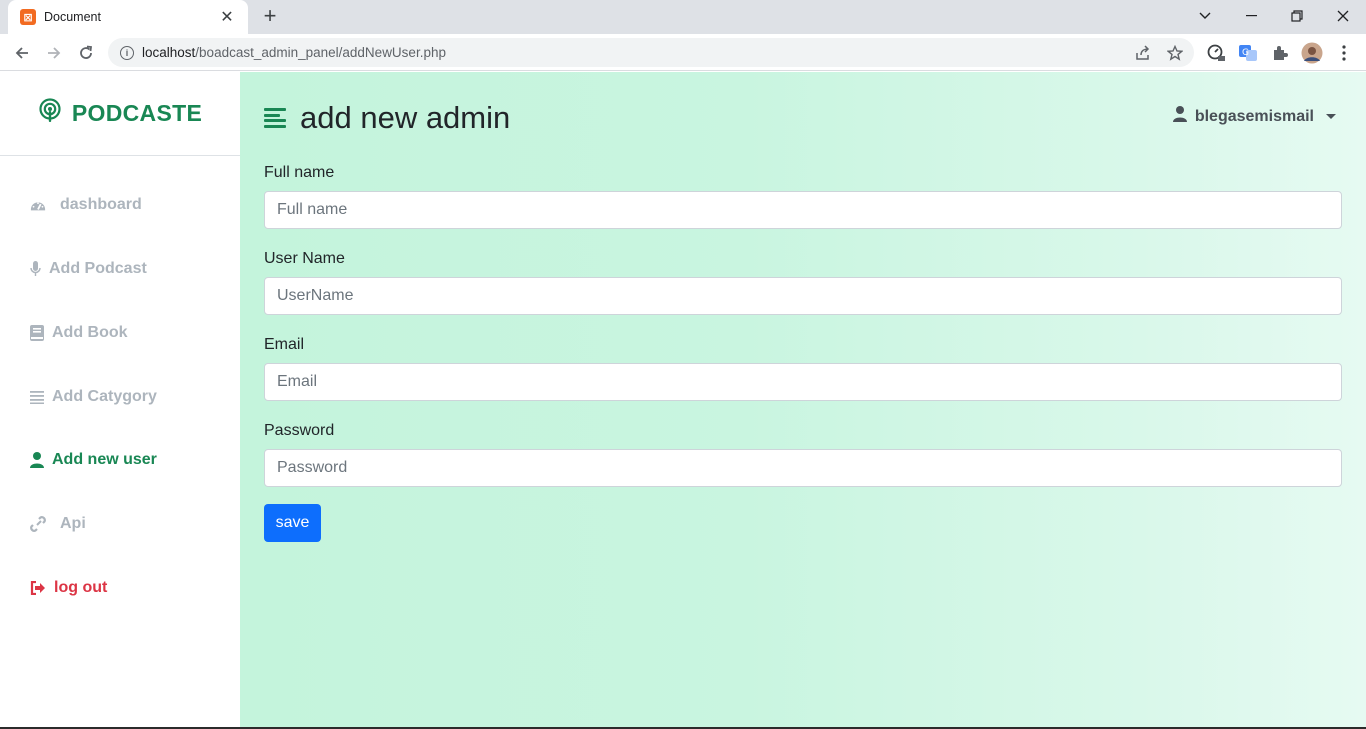  Describe the element at coordinates (127, 52) in the screenshot. I see `info-icon: i` at that location.